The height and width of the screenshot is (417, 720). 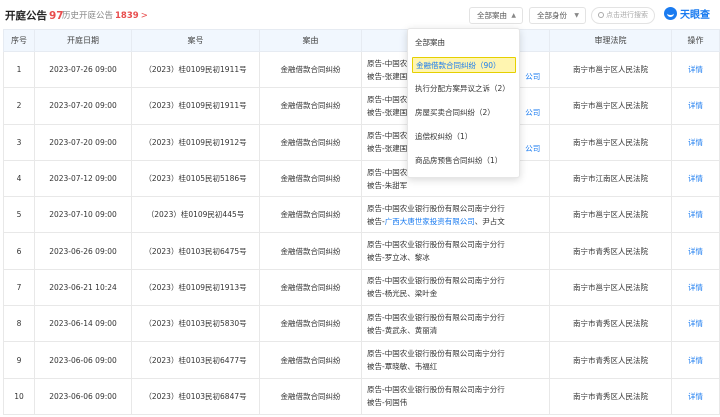 What do you see at coordinates (387, 185) in the screenshot?
I see `defendant-text: 被告-朱甜军` at bounding box center [387, 185].